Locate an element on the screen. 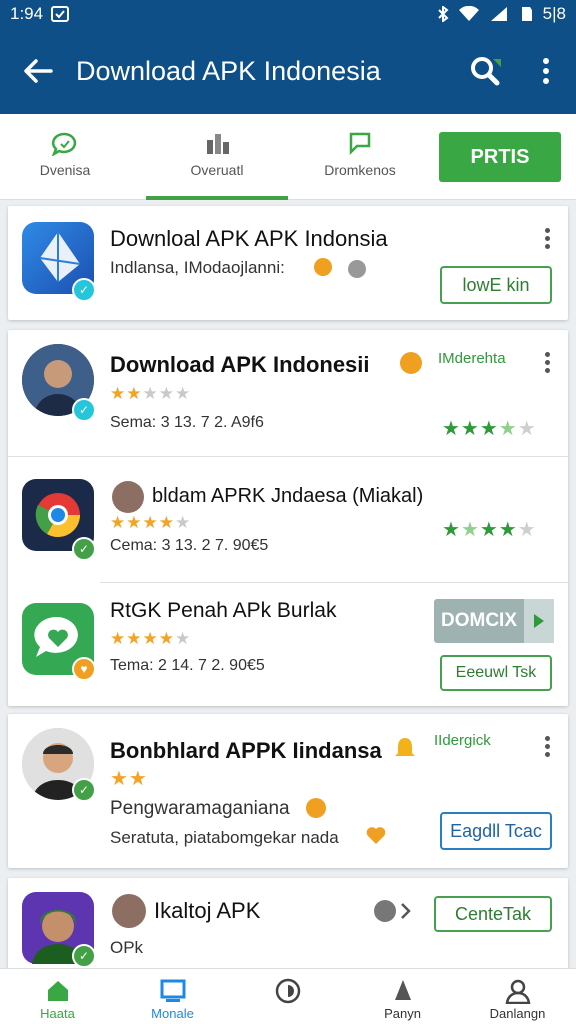 Image resolution: width=576 pixels, height=1024 pixels. heart-badge-icon: ♥ is located at coordinates (84, 669).